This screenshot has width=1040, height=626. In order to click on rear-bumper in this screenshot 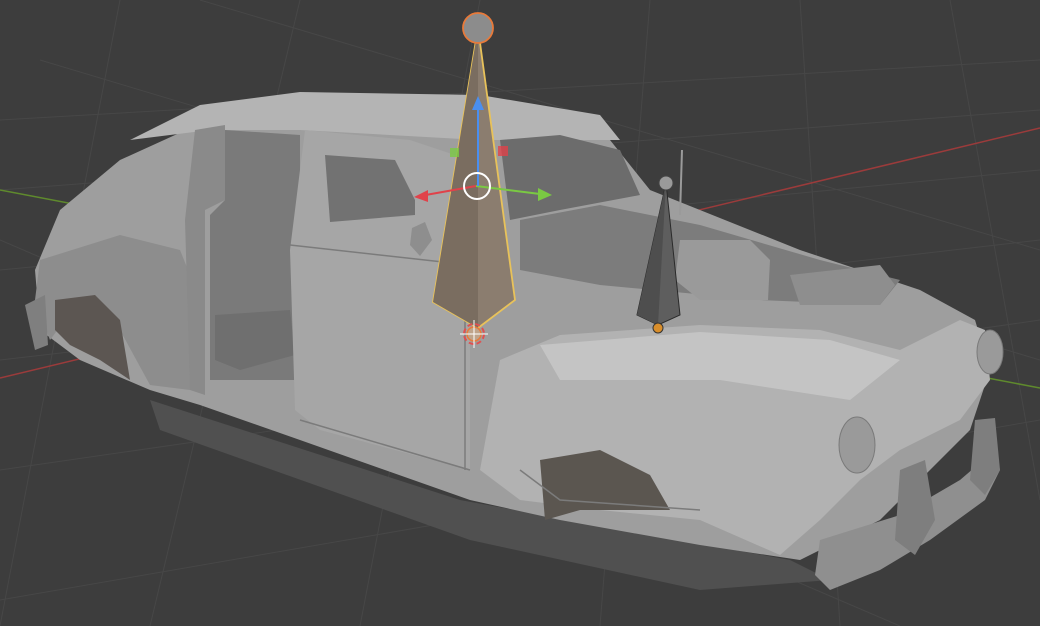, I will do `click(36, 322)`.